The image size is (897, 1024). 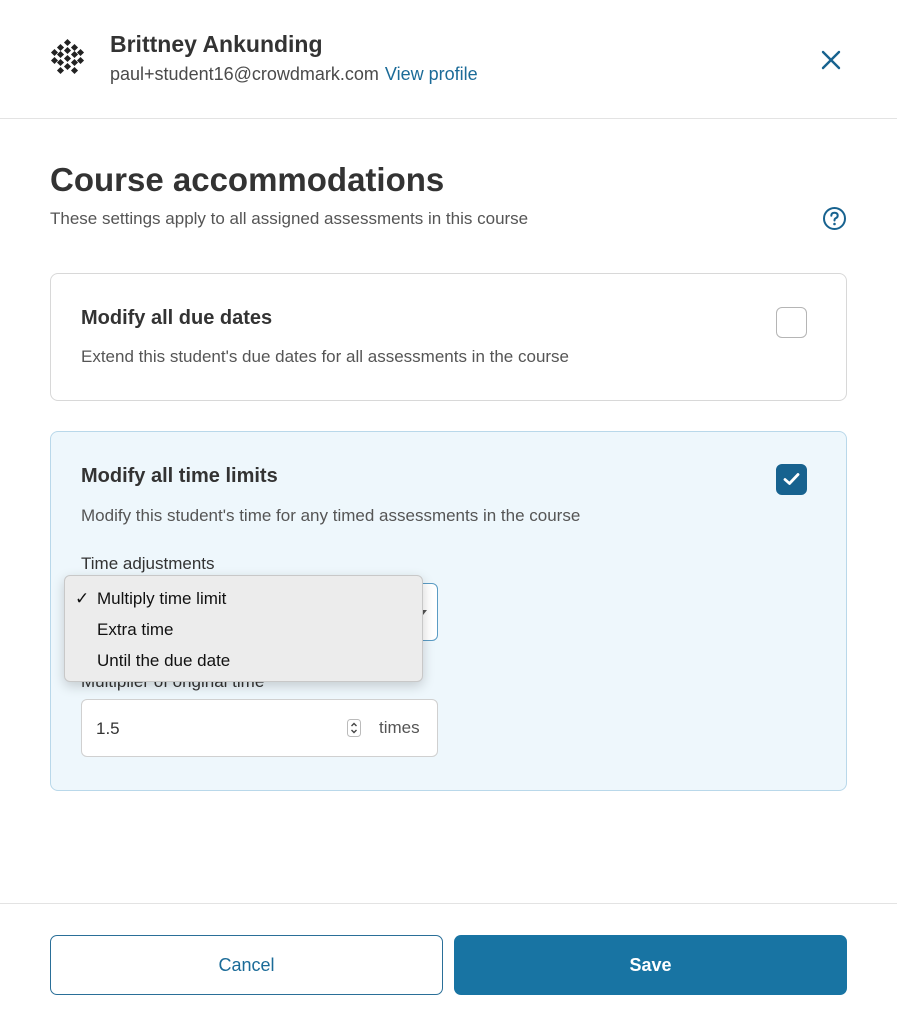 What do you see at coordinates (164, 660) in the screenshot?
I see `option-label: Until the due date` at bounding box center [164, 660].